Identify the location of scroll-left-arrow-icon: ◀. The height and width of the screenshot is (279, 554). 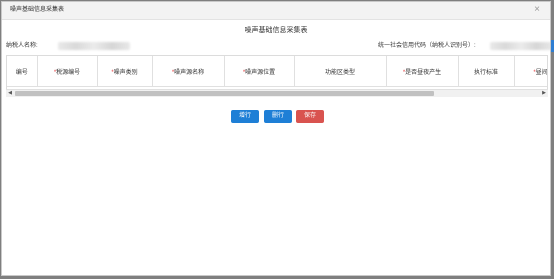
(10, 93).